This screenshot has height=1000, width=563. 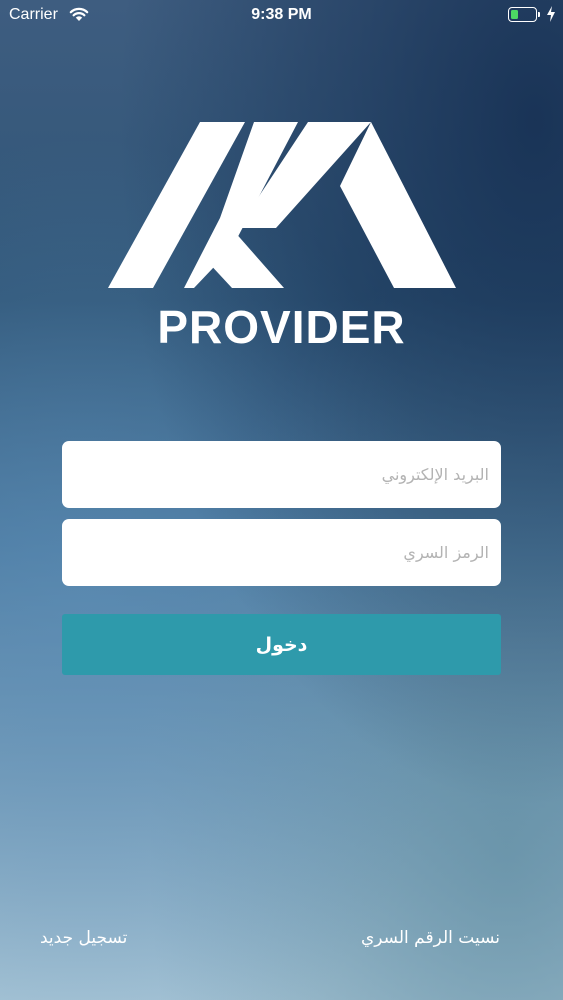 What do you see at coordinates (83, 938) in the screenshot?
I see `register-link: تسجيل جديد` at bounding box center [83, 938].